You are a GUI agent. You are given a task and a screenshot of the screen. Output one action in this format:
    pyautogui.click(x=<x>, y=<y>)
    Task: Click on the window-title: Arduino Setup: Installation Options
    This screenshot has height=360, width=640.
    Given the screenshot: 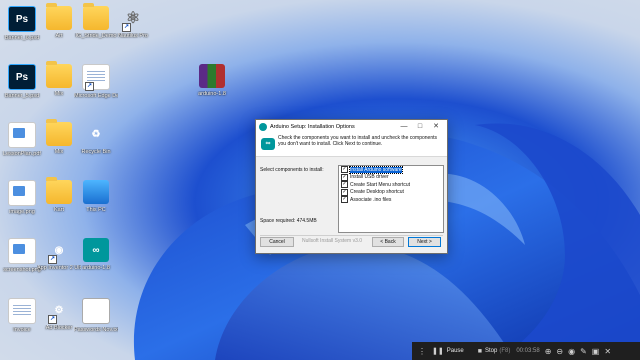 What is the action you would take?
    pyautogui.click(x=312, y=126)
    